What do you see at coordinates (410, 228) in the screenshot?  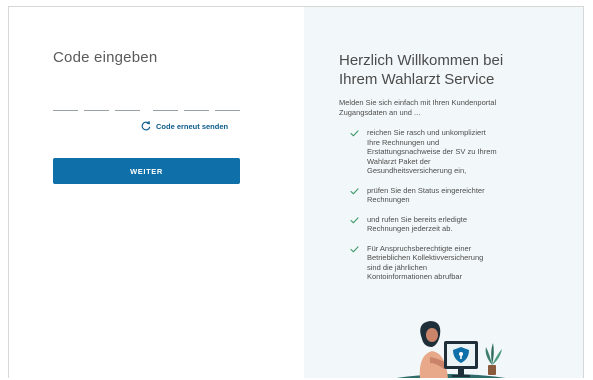 I see `benefit-line: Rechnungen jederzeit ab.` at bounding box center [410, 228].